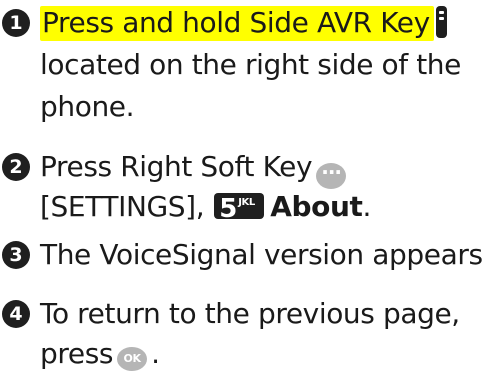  I want to click on step-3-line-1: The VoiceSignal version appears., so click(261, 254).